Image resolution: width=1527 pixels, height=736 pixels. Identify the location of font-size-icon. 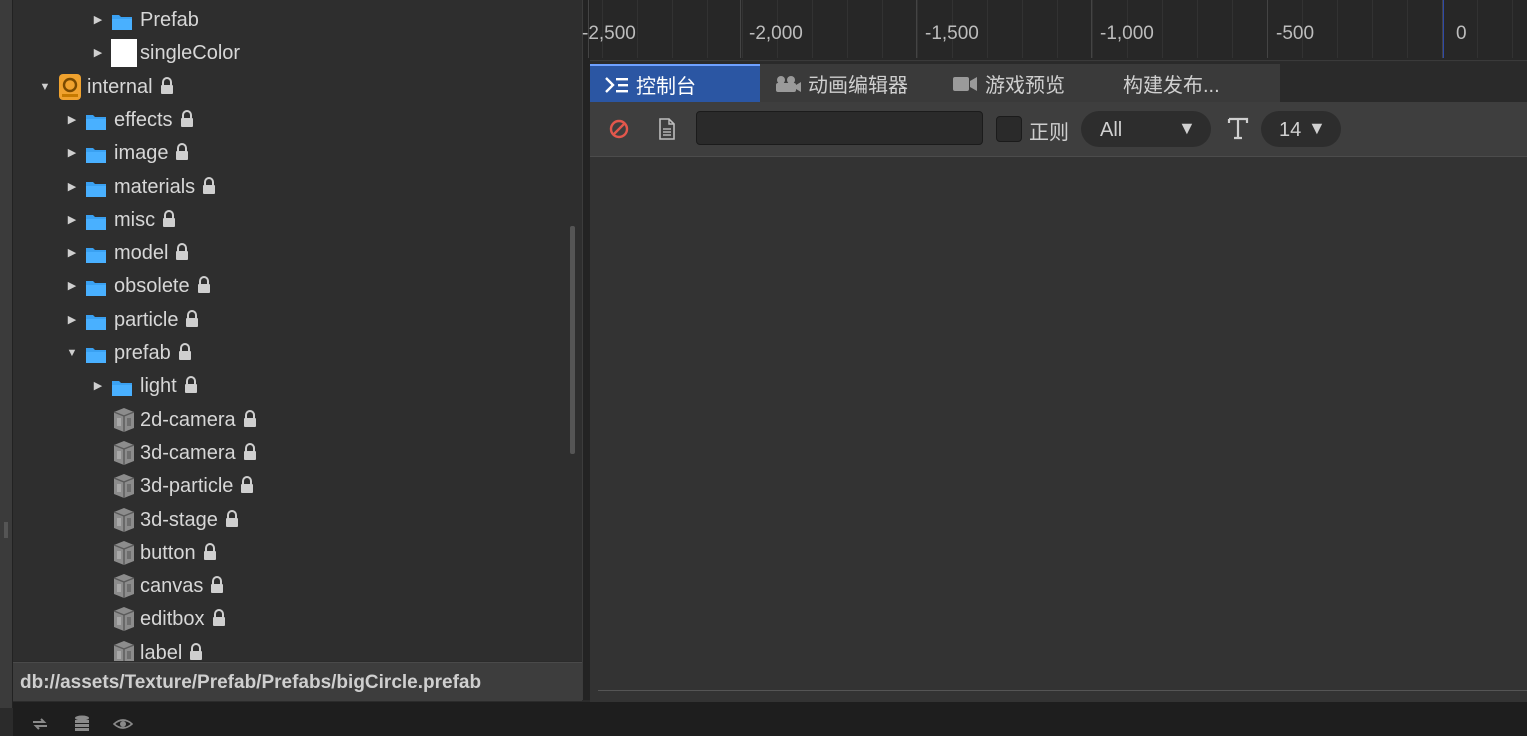
(1238, 128).